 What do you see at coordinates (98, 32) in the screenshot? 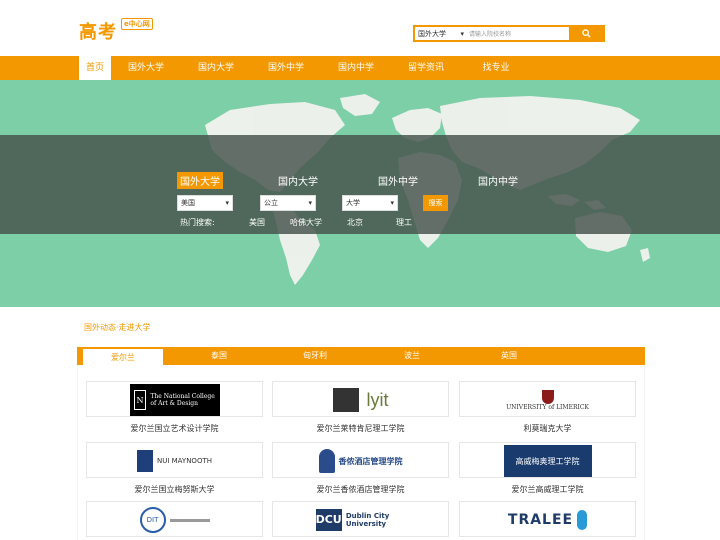
I see `logo-main-text: 高考` at bounding box center [98, 32].